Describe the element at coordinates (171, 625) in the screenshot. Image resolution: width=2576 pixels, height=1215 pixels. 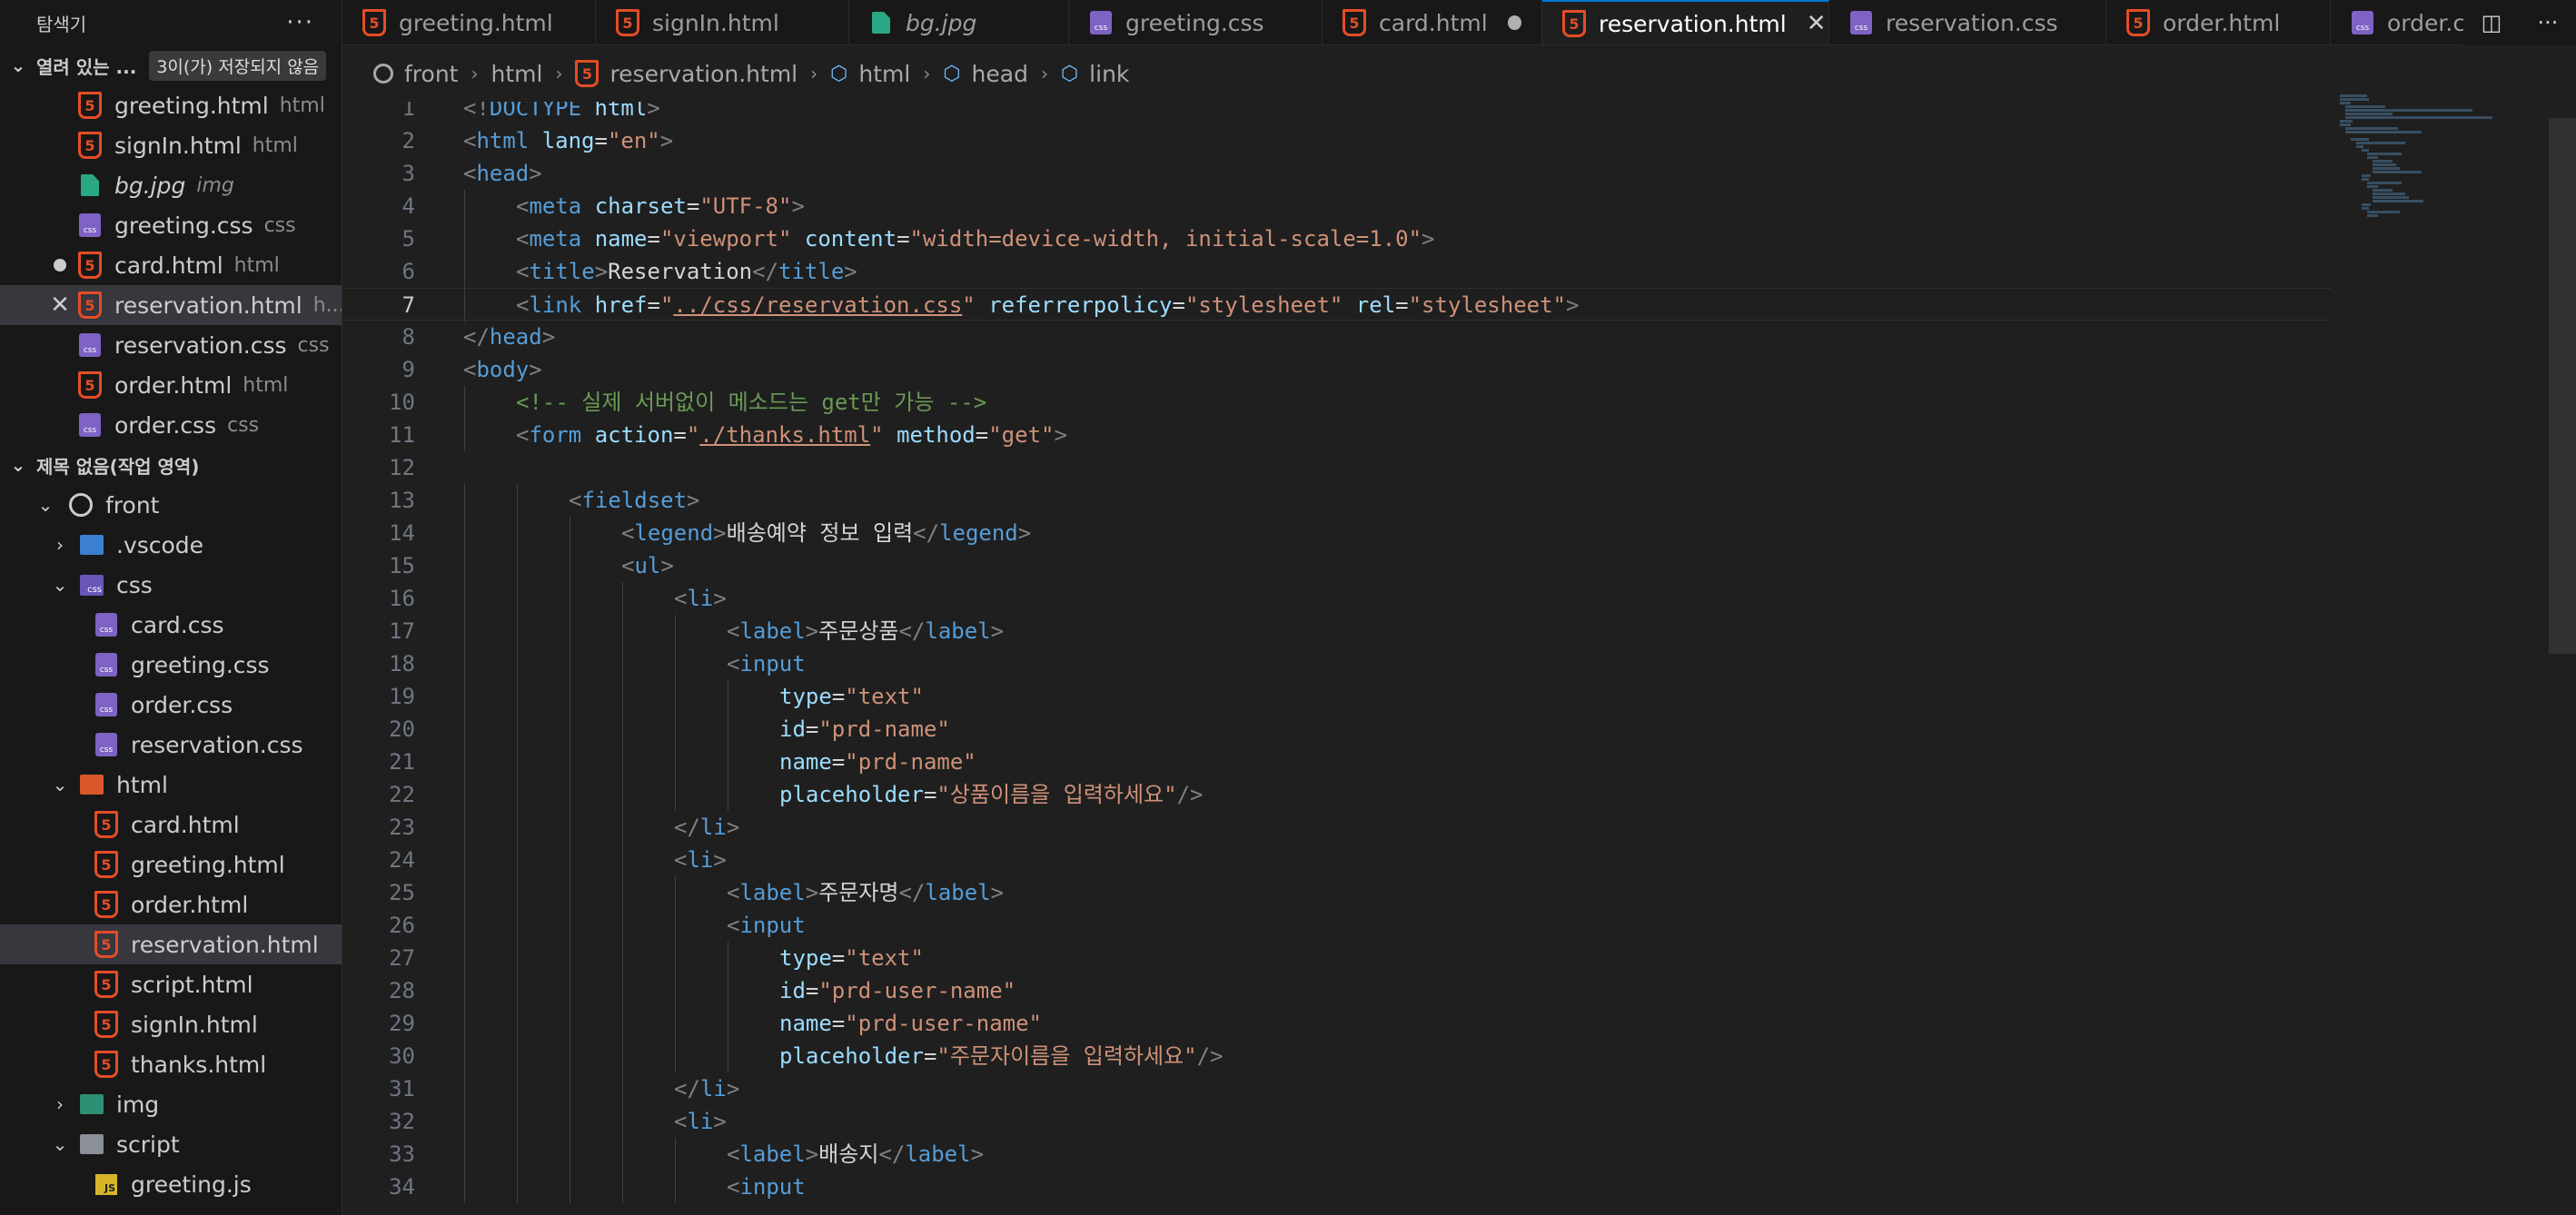
I see `tree-file-item: card.css` at that location.